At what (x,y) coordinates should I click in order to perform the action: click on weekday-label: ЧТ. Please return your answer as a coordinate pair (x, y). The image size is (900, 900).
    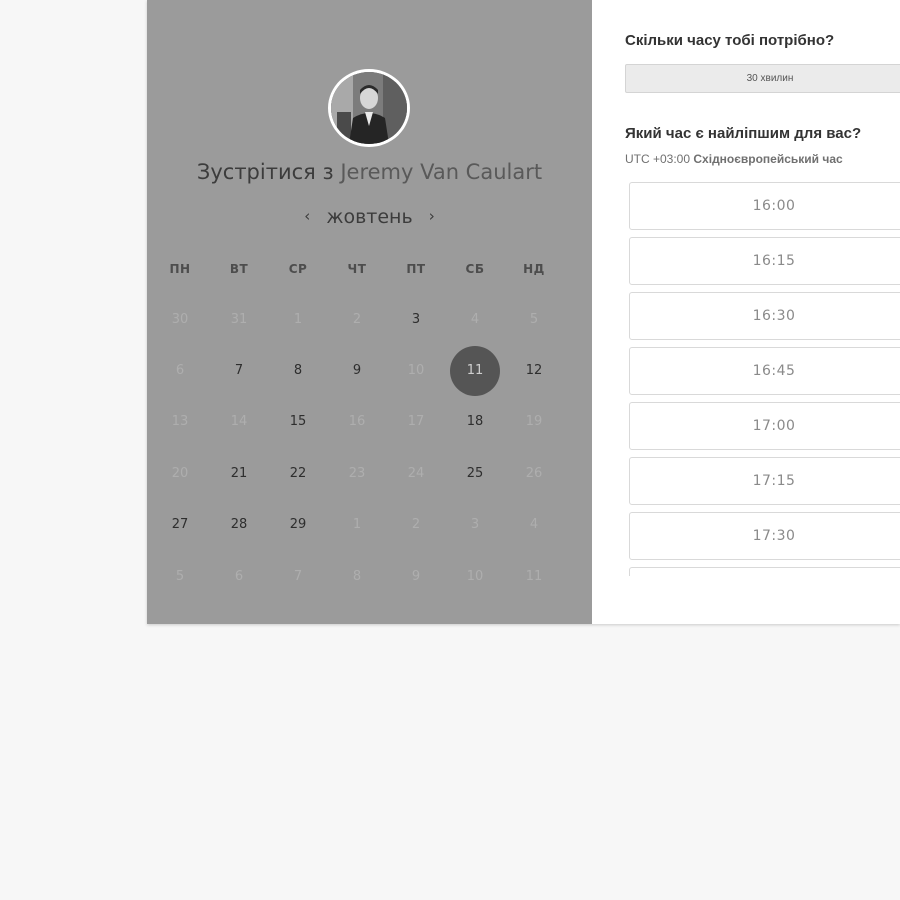
    Looking at the image, I should click on (357, 269).